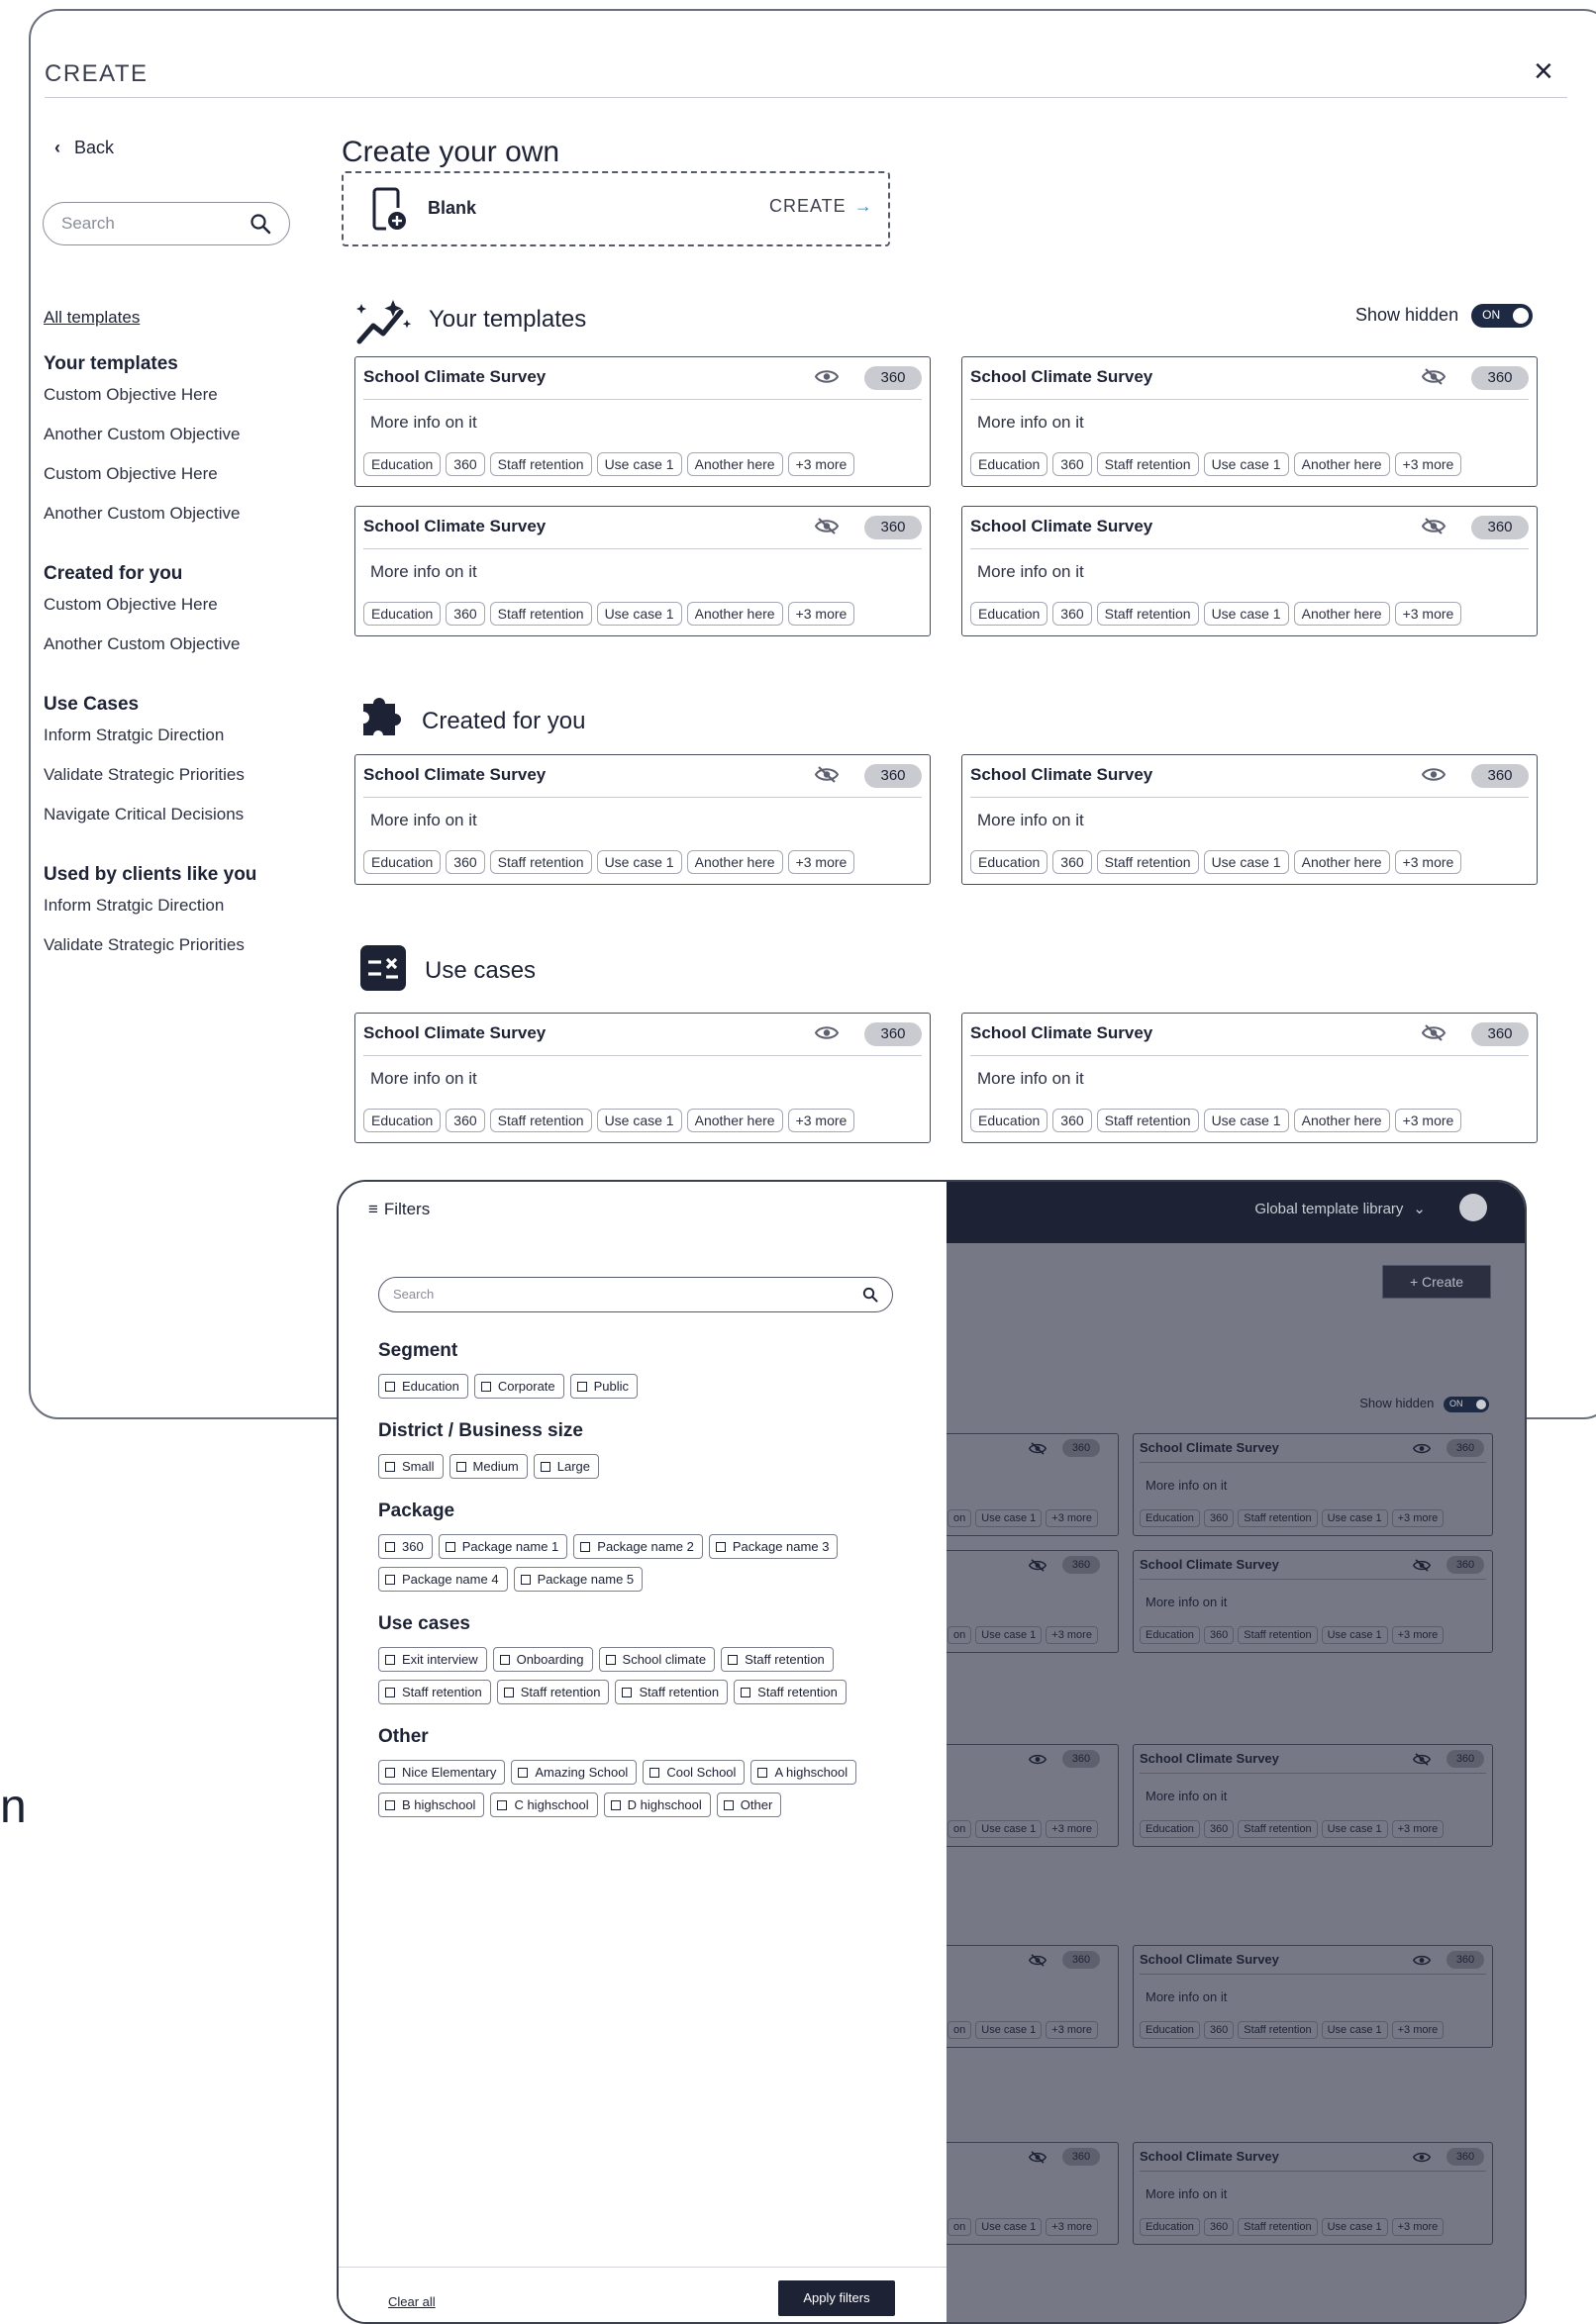 The width and height of the screenshot is (1596, 2324). I want to click on filter-option-checkbox: Nice Elementary, so click(442, 1772).